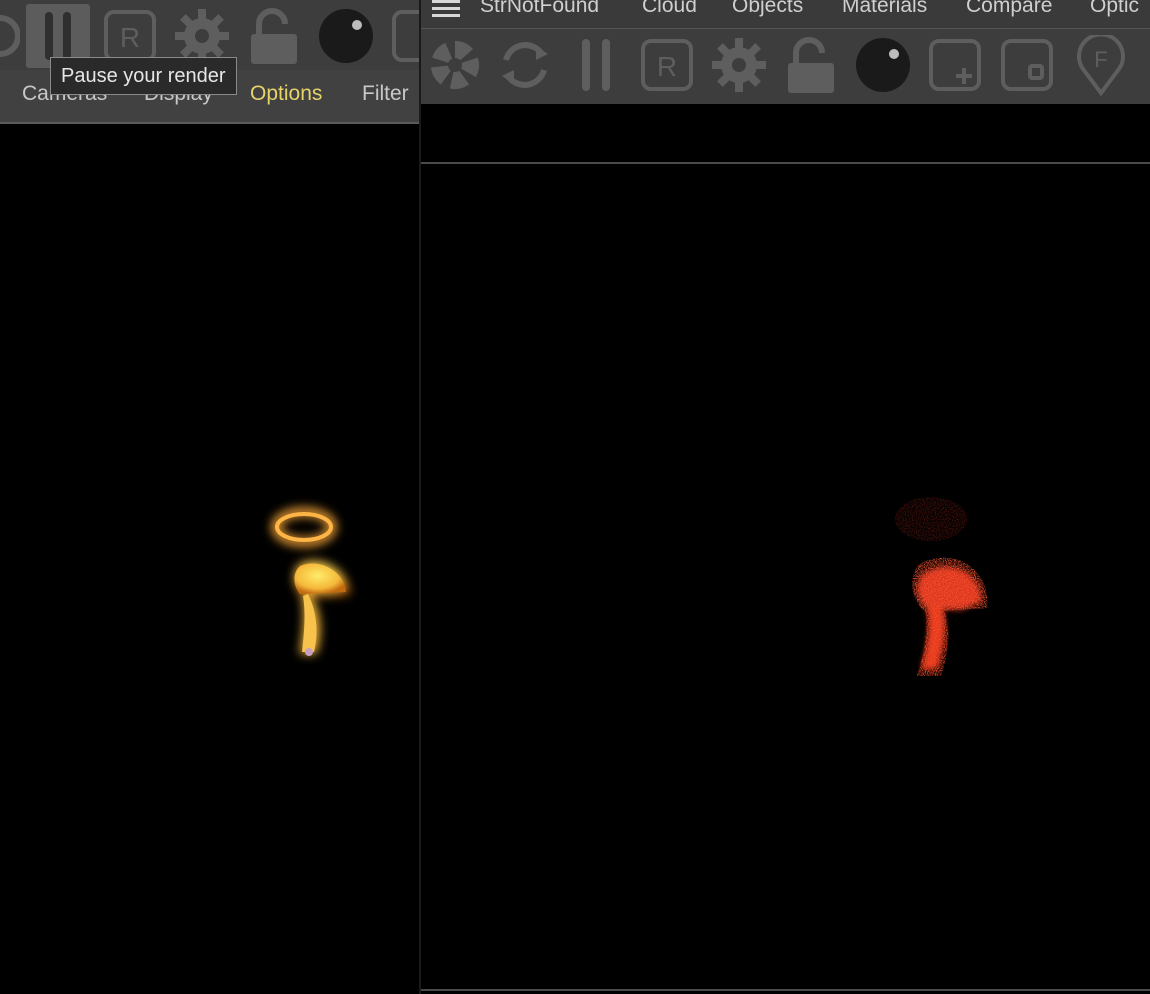 The width and height of the screenshot is (1150, 994). What do you see at coordinates (286, 94) in the screenshot?
I see `tab-options: Options` at bounding box center [286, 94].